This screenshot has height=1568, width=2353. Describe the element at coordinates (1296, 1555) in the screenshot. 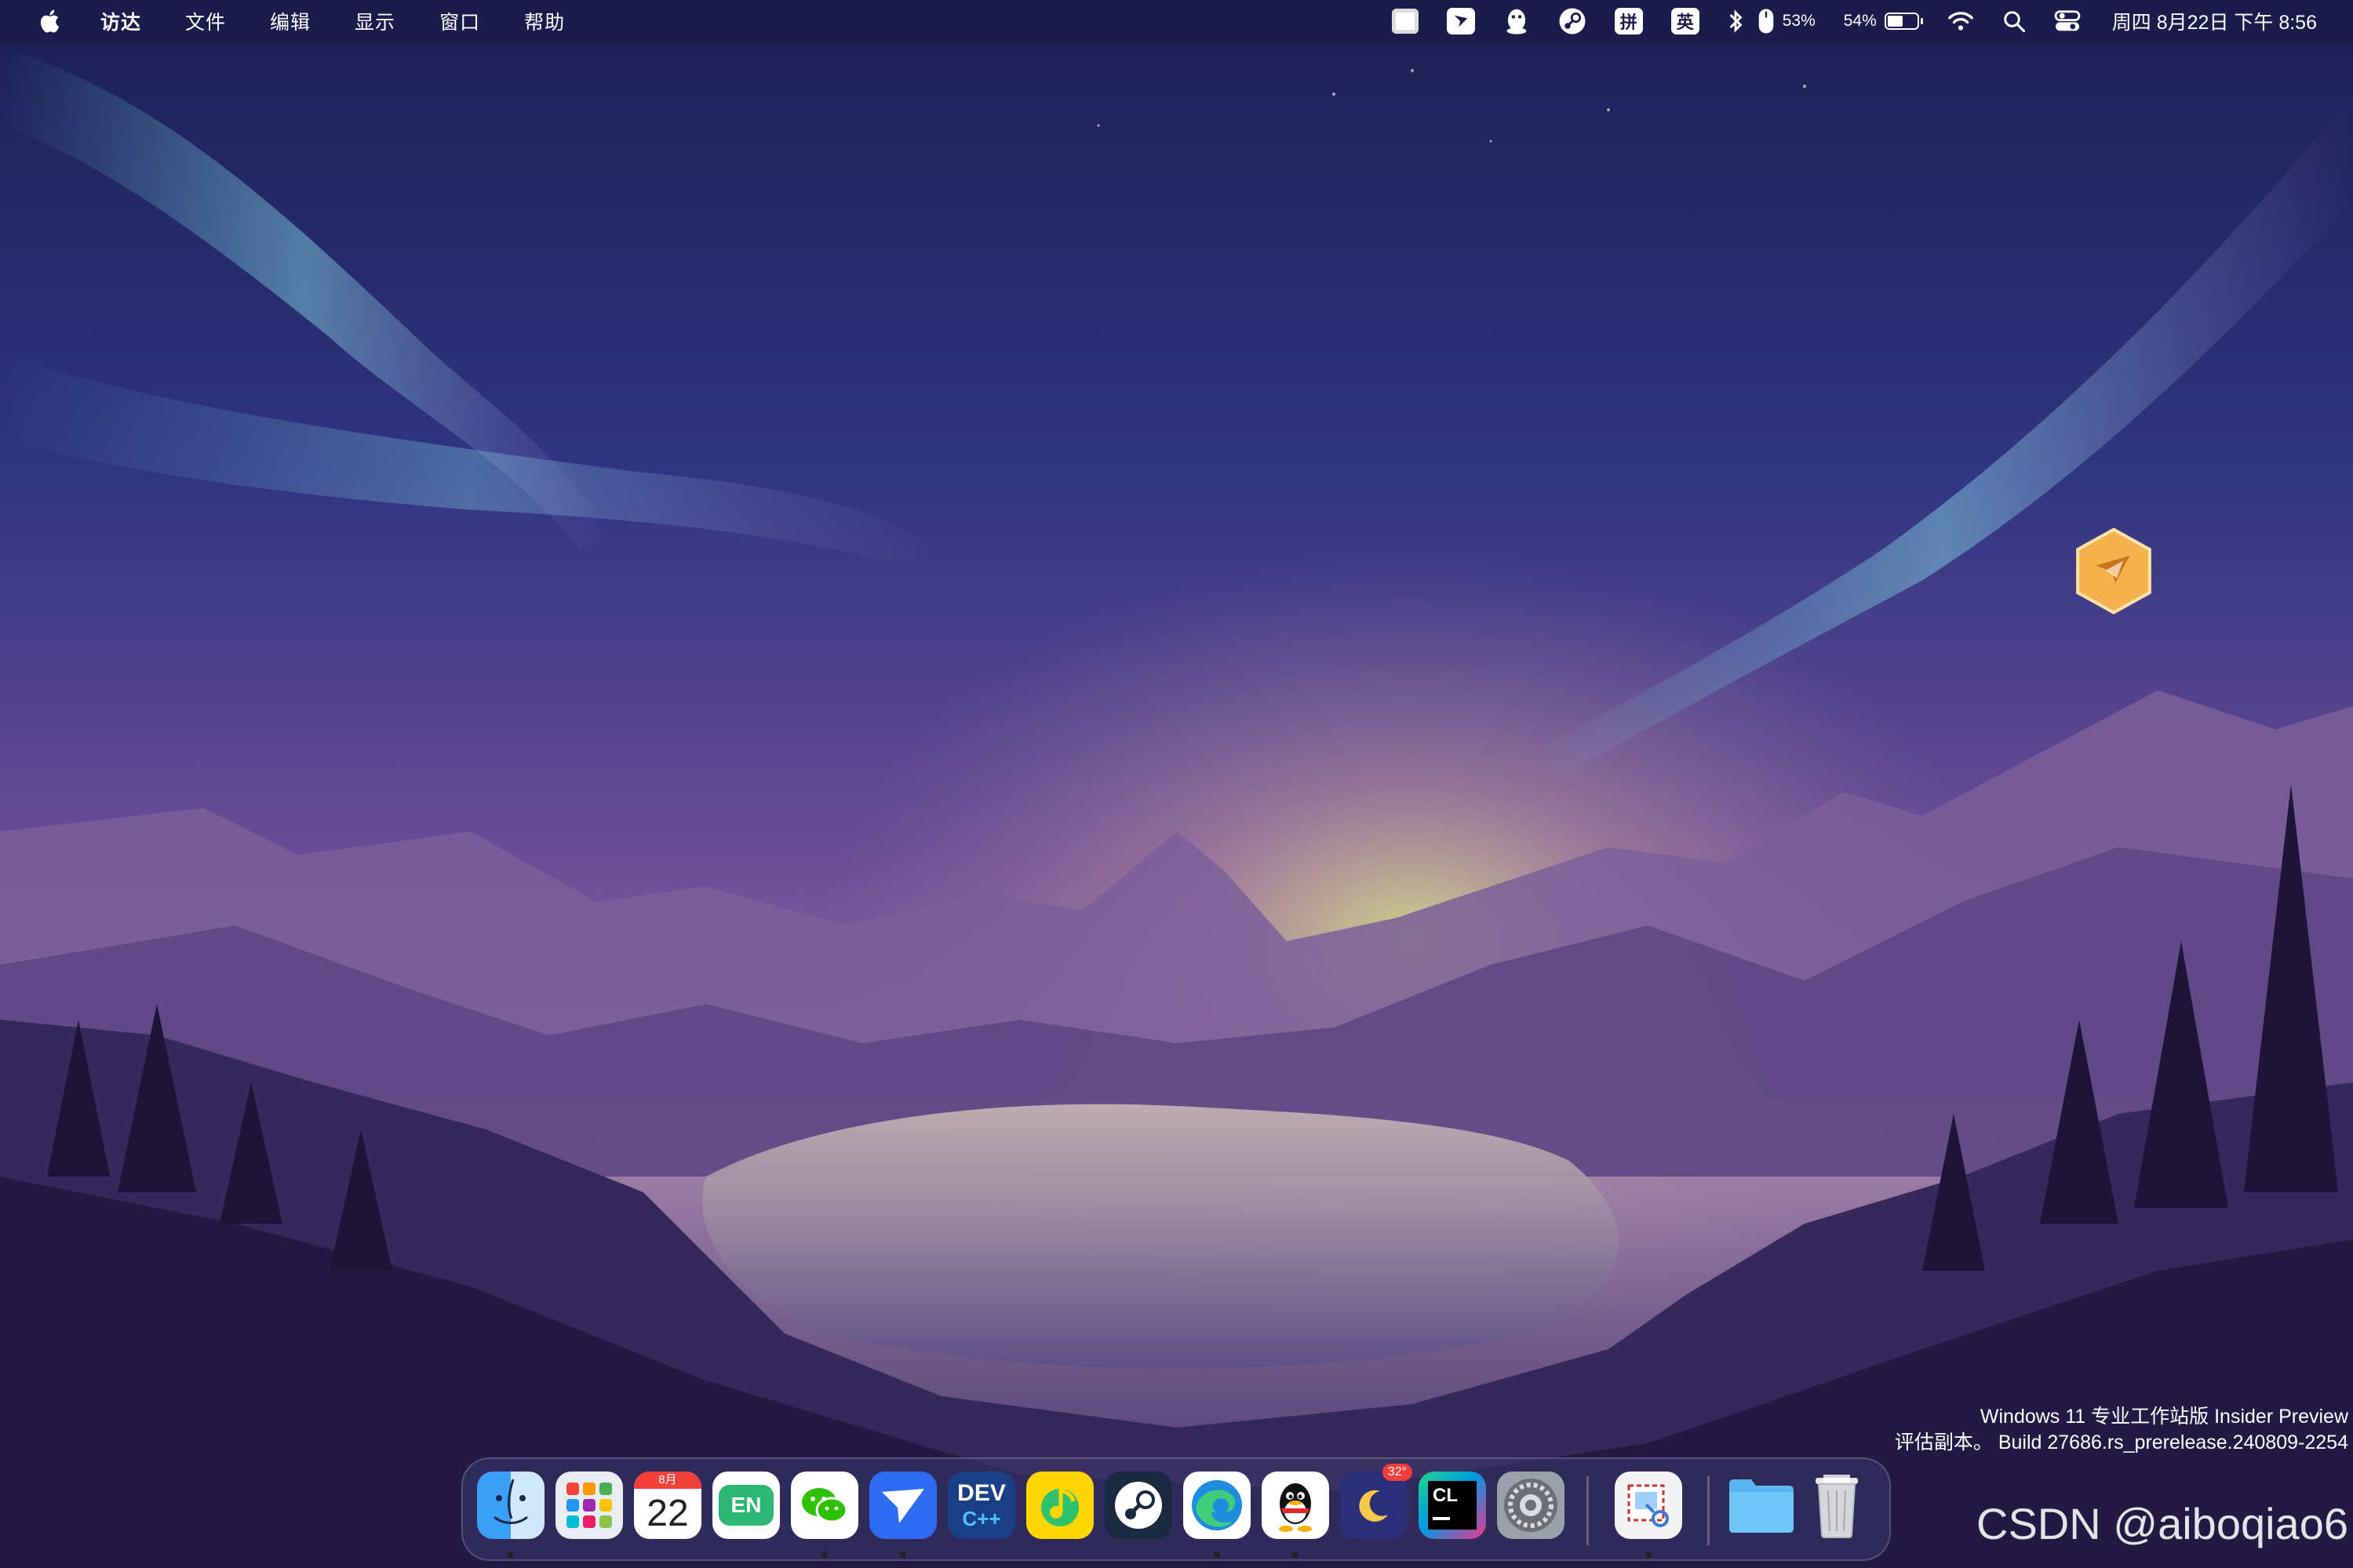

I see `running-indicator-qq` at that location.